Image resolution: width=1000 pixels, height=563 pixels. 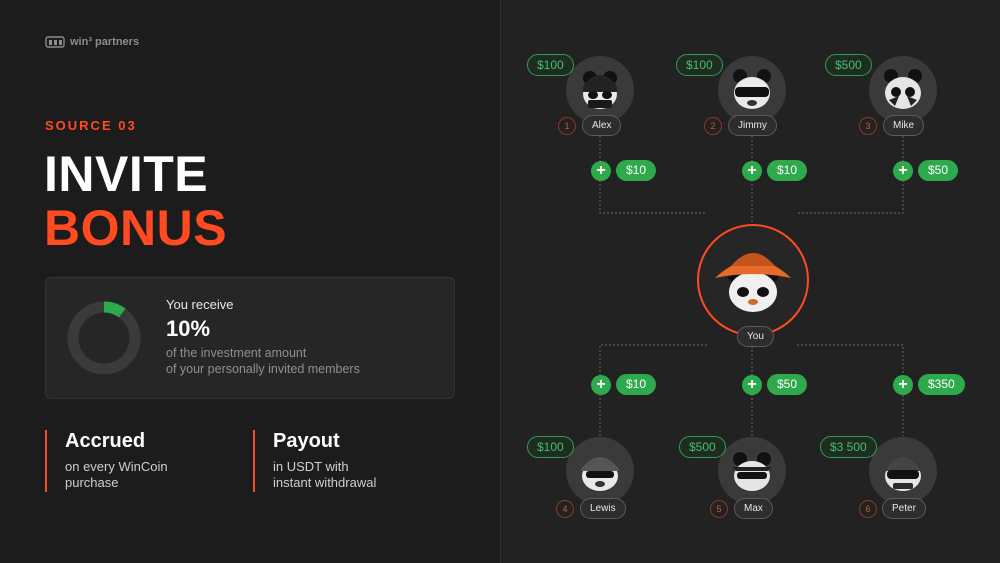 What do you see at coordinates (904, 125) in the screenshot?
I see `member-name: Mike` at bounding box center [904, 125].